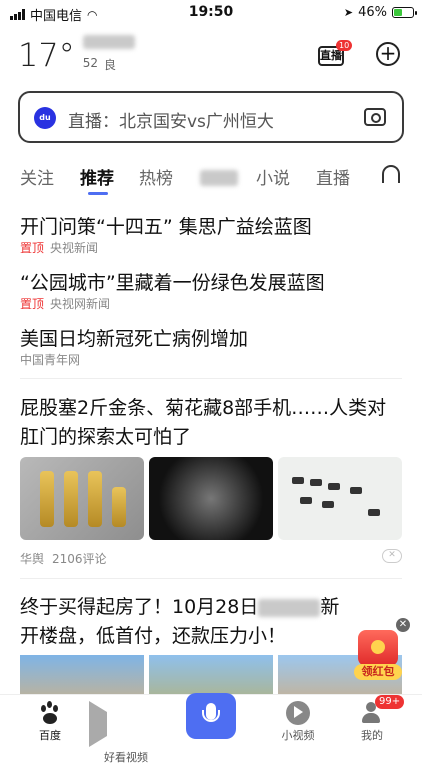  I want to click on nav-haokan-video: 好看视频, so click(126, 733).